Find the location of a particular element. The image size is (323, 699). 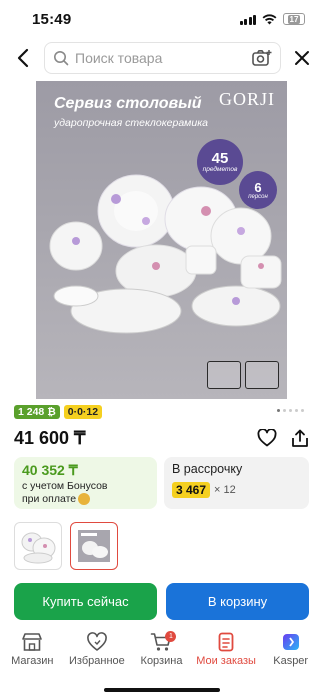

wifi-icon is located at coordinates (269, 18).